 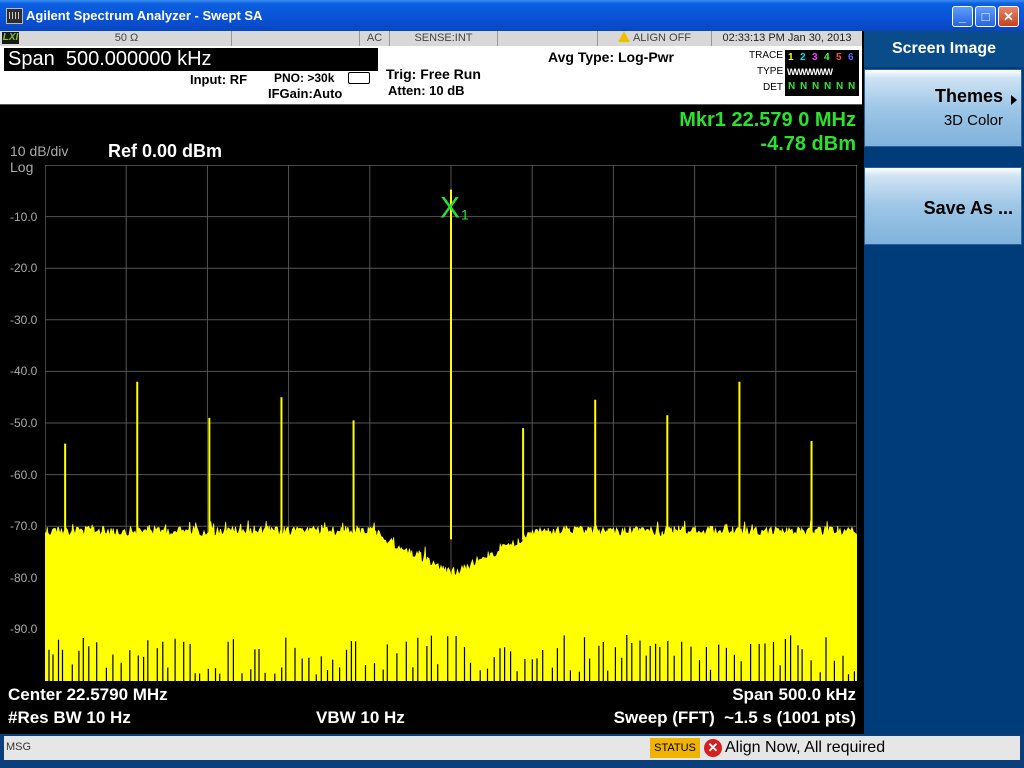 What do you see at coordinates (1008, 16) in the screenshot?
I see `close-button: ✕` at bounding box center [1008, 16].